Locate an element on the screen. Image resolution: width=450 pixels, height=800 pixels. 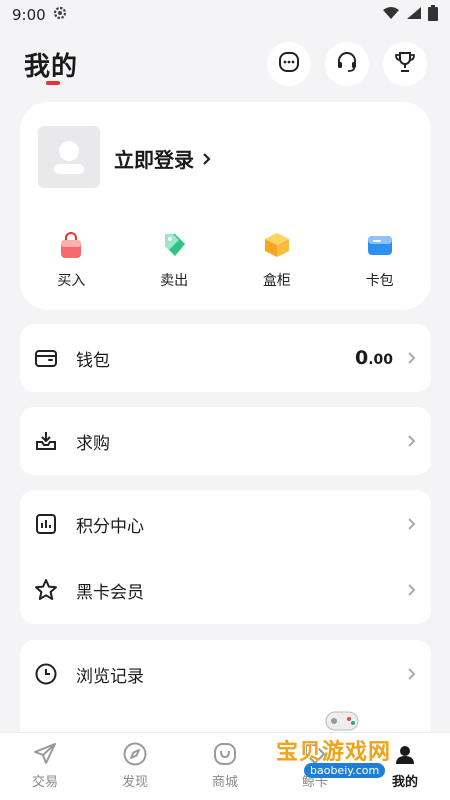
nav-label: 商城 is located at coordinates (224, 782).